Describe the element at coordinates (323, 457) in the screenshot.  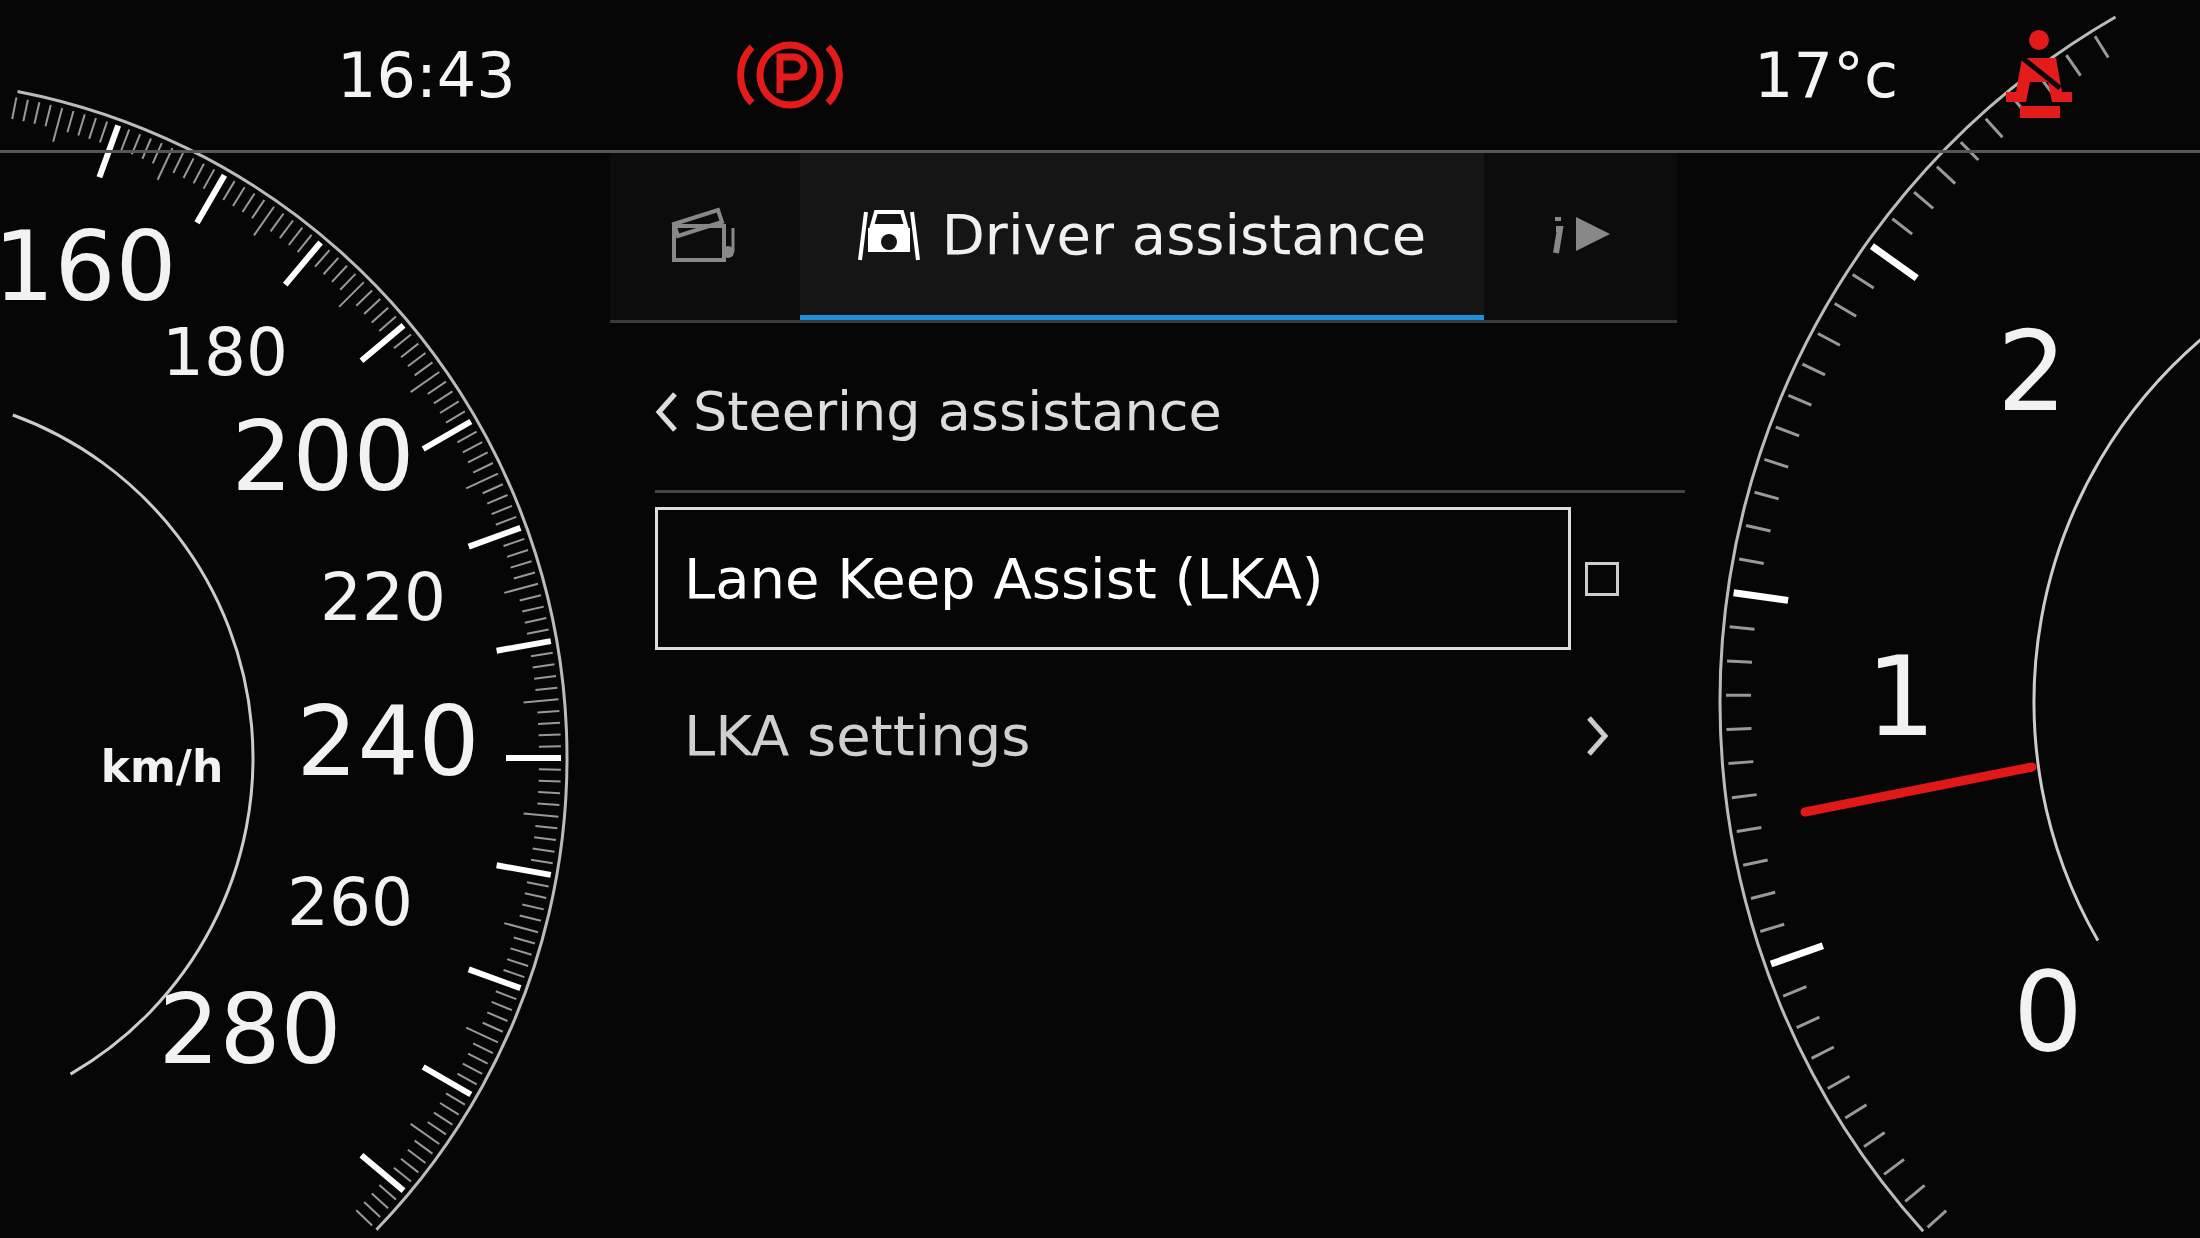
I see `speed-label: 200` at that location.